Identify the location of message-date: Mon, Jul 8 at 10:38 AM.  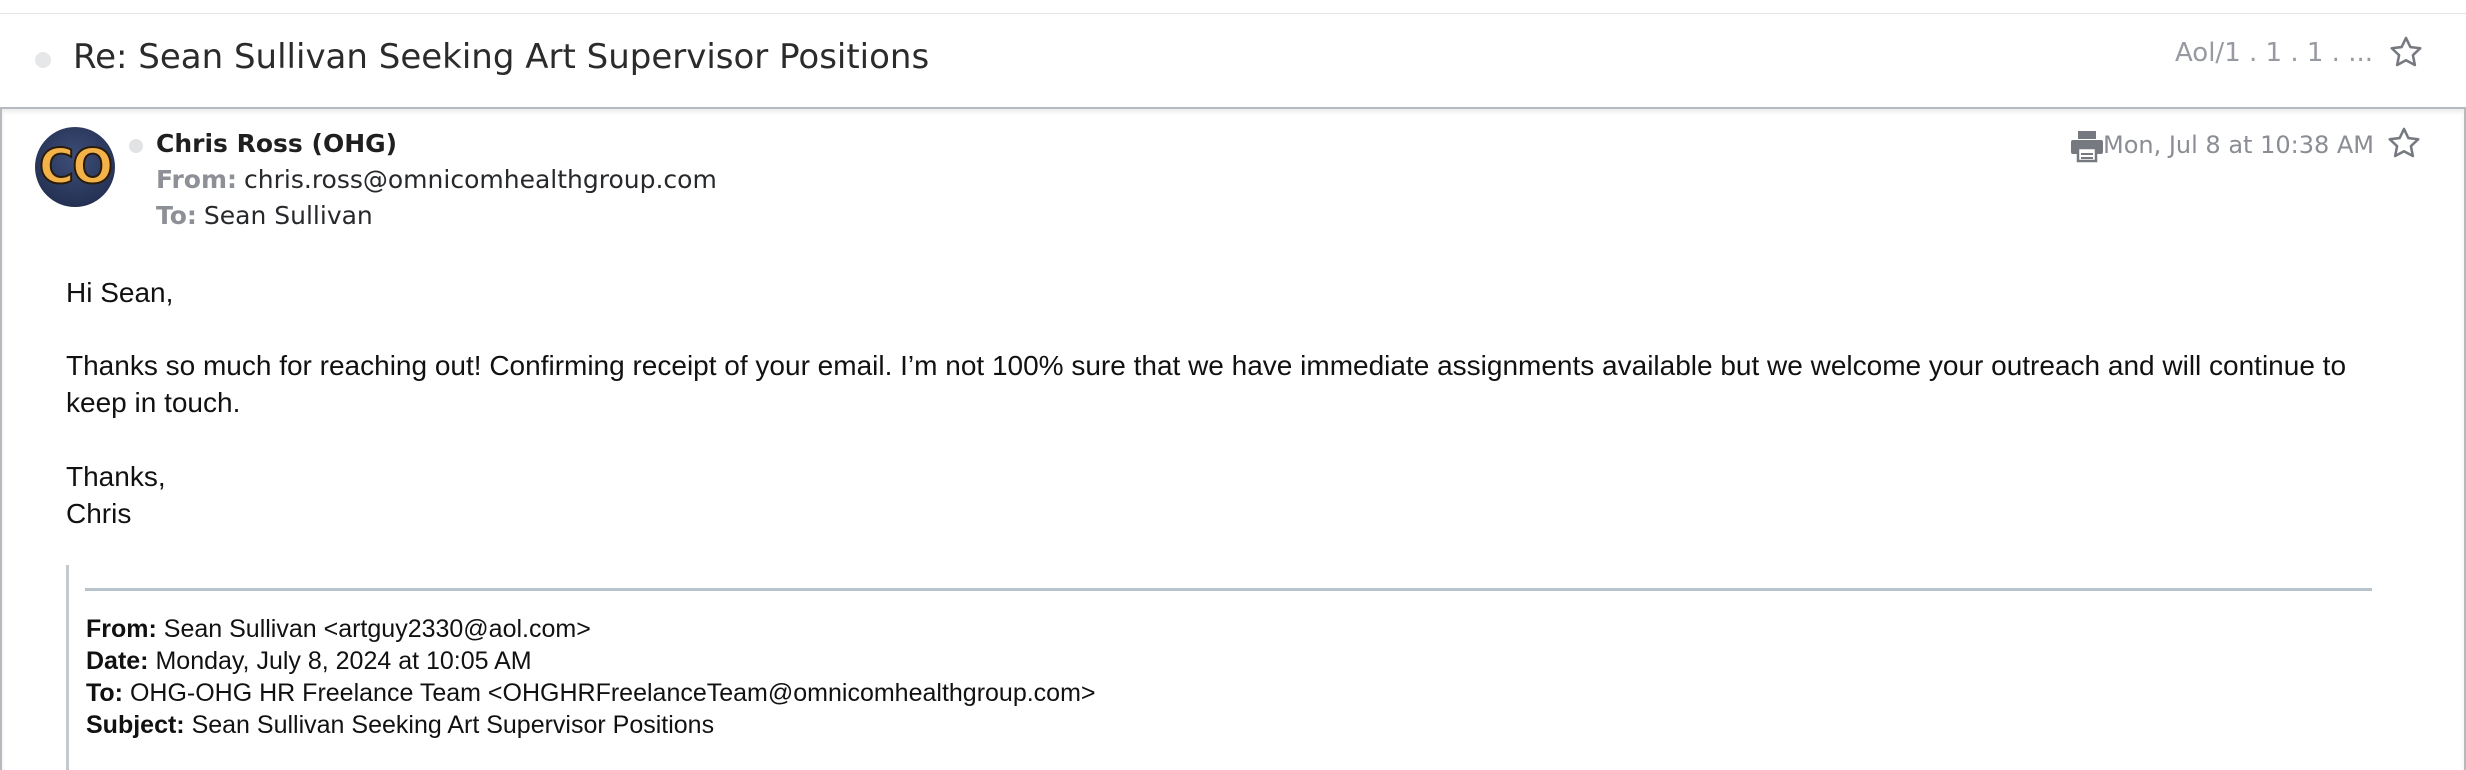
(2238, 145).